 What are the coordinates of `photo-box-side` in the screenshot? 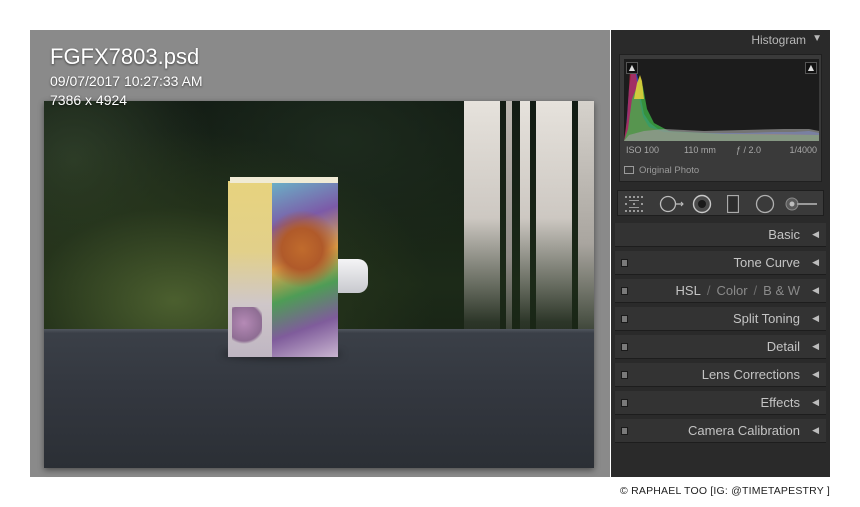 It's located at (250, 269).